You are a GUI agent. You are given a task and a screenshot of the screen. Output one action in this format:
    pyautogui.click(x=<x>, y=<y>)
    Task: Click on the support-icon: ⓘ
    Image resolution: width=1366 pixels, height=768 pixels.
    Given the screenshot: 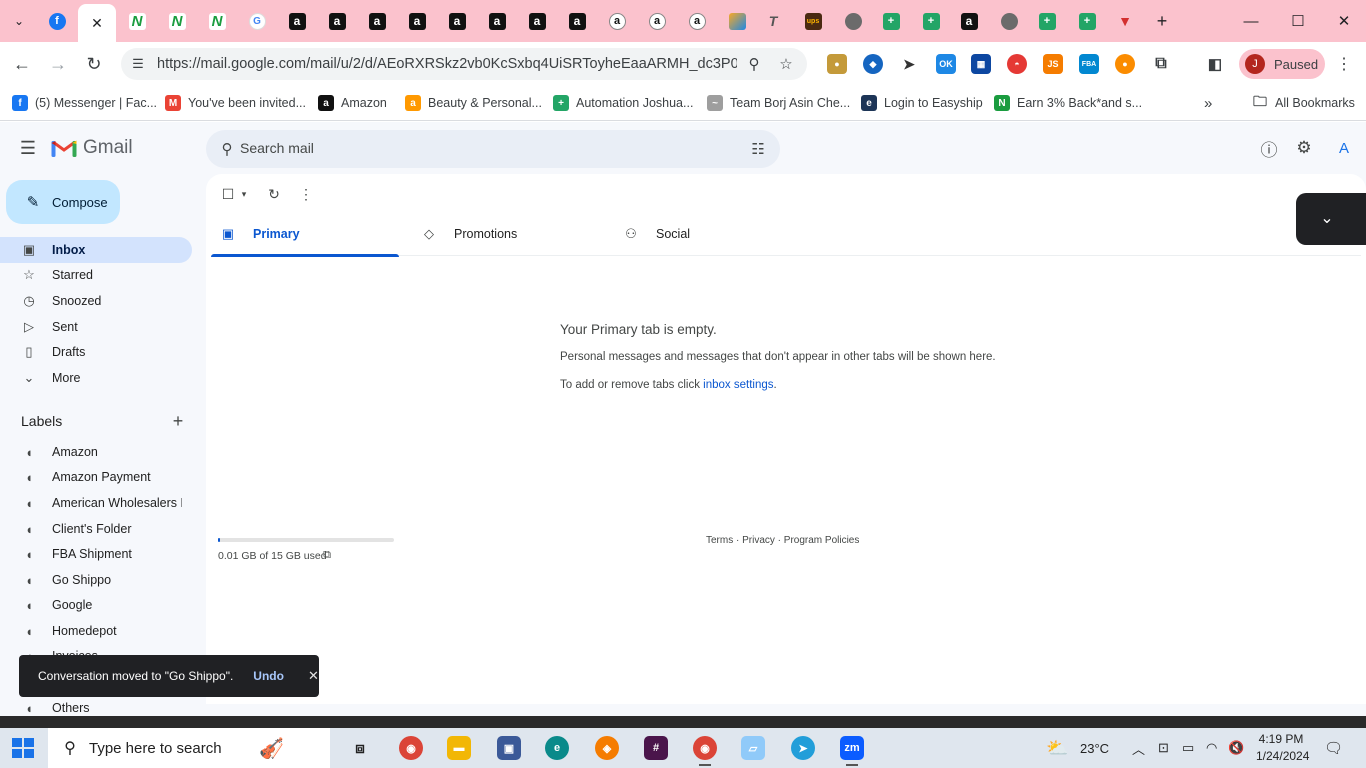 What is the action you would take?
    pyautogui.click(x=1269, y=148)
    